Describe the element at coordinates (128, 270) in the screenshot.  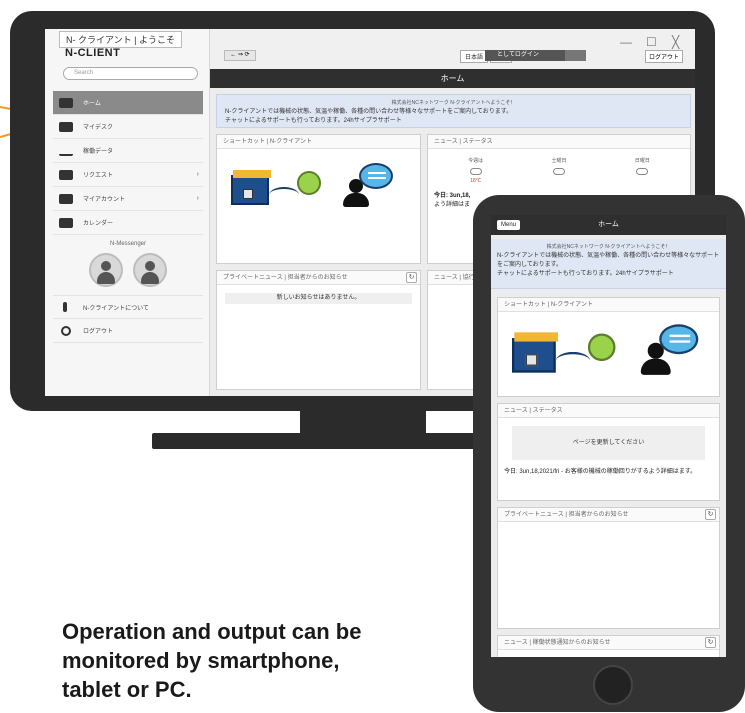
I see `messenger-contacts` at that location.